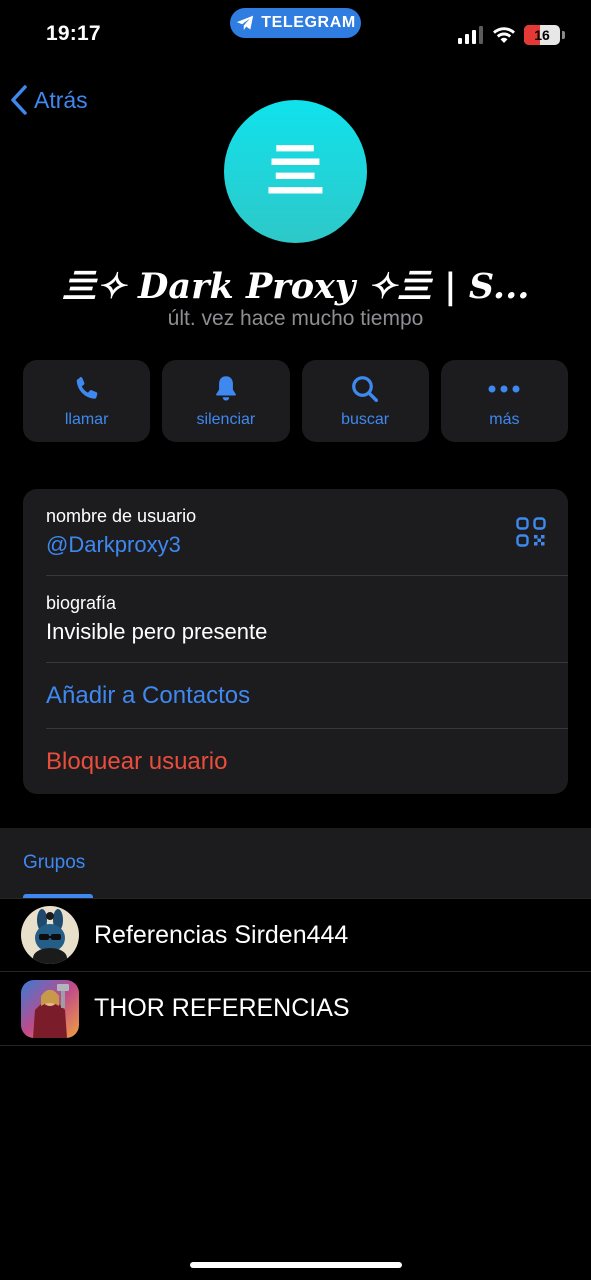  I want to click on more-icon, so click(504, 389).